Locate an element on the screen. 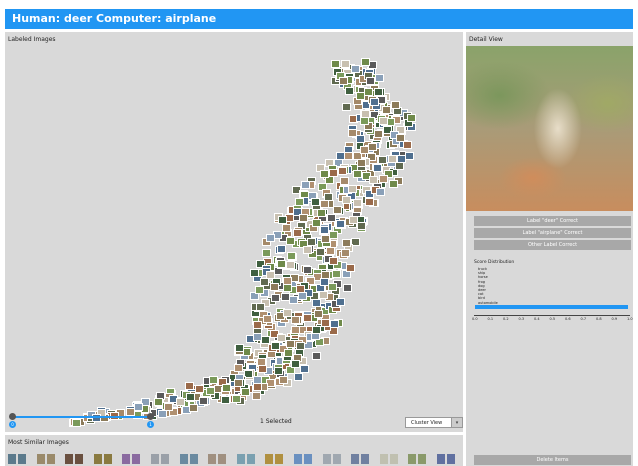  view-mode-select: Cluster View is located at coordinates (428, 422).